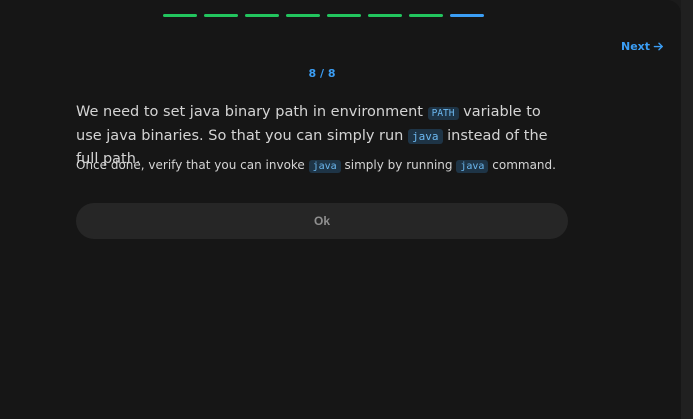 This screenshot has width=693, height=419. What do you see at coordinates (467, 15) in the screenshot?
I see `progress-segment-active` at bounding box center [467, 15].